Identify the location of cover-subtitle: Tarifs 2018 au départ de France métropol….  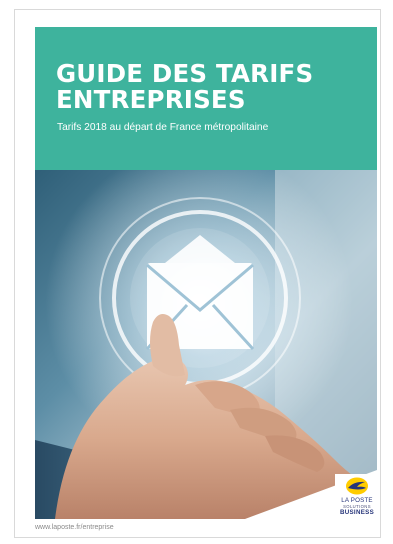
(163, 127).